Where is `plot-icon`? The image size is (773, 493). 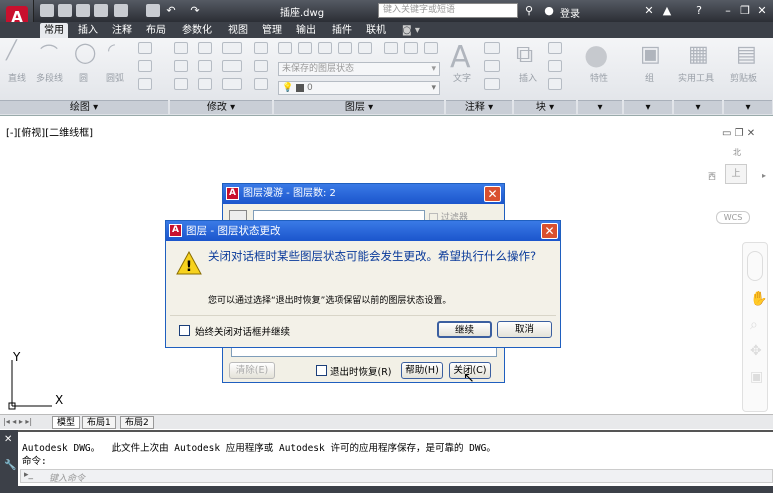 plot-icon is located at coordinates (121, 10).